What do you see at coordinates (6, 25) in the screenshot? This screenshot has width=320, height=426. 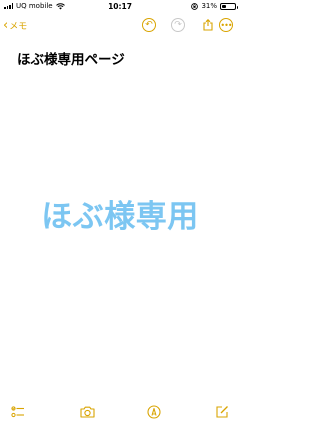 I see `chevron-left-icon: ‹` at bounding box center [6, 25].